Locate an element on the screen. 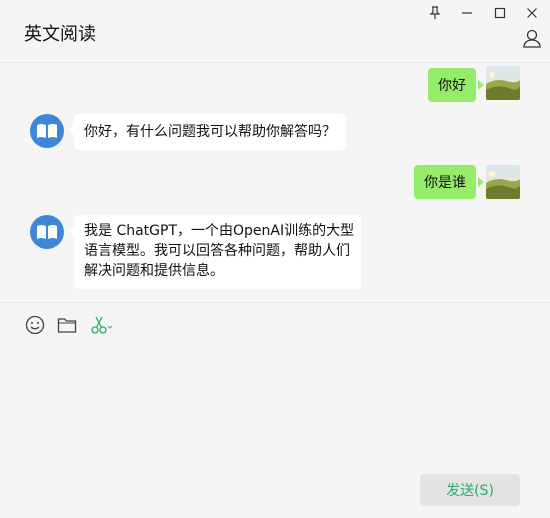 Image resolution: width=550 pixels, height=518 pixels. chat-title: 英文阅读 is located at coordinates (60, 34).